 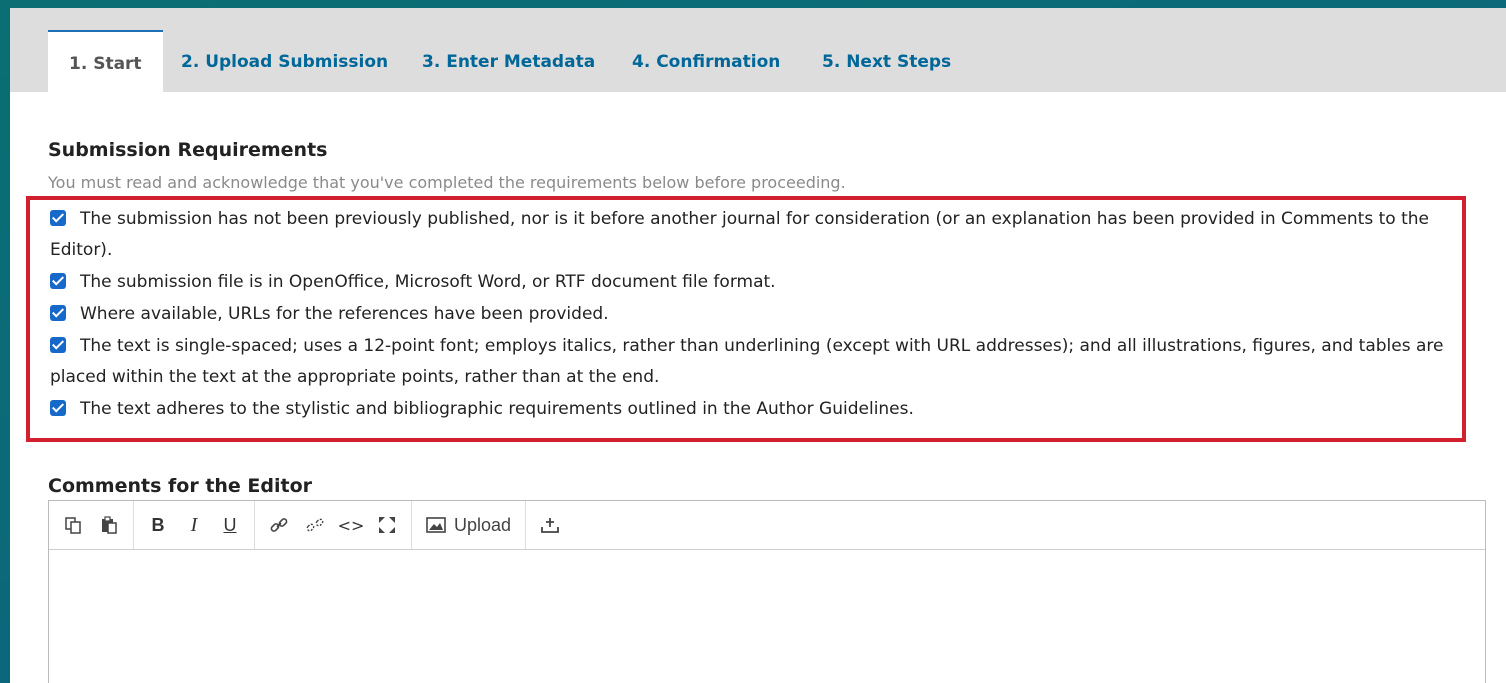 I want to click on code-icon: <>, so click(x=351, y=525).